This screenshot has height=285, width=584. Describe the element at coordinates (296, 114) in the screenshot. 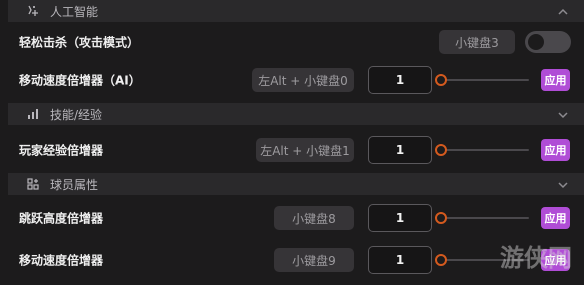

I see `section-header-skills: 技能/经验` at that location.